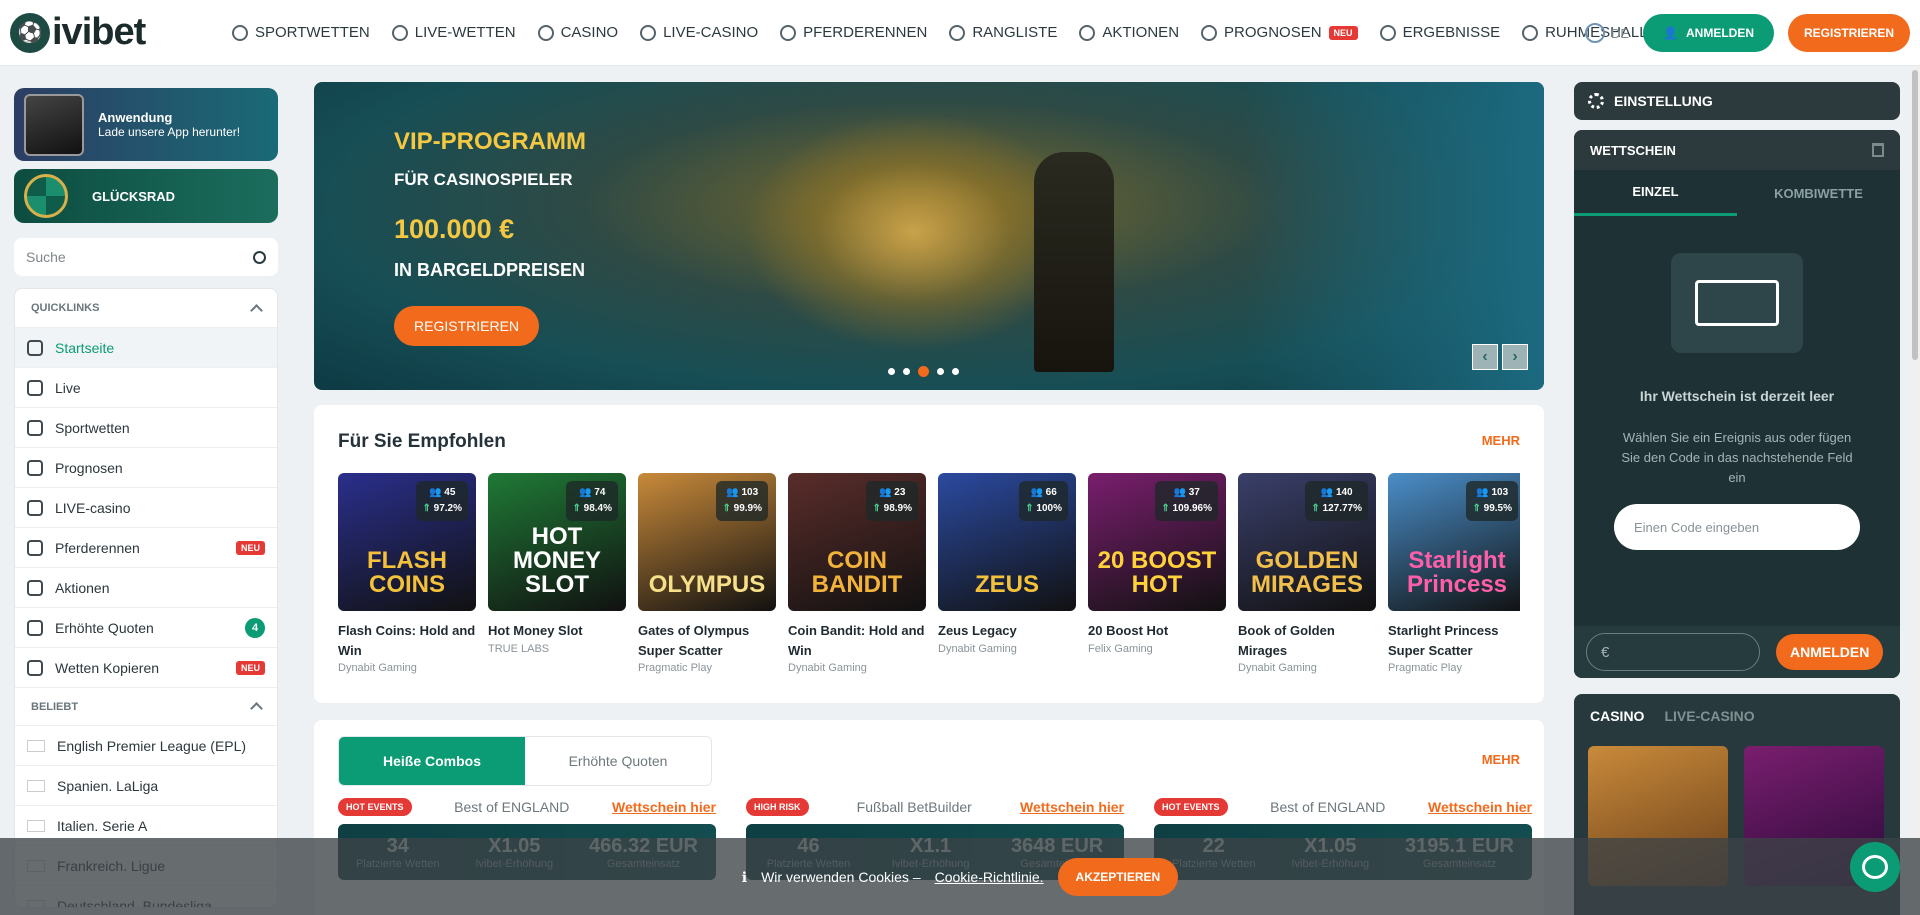 The height and width of the screenshot is (915, 1920). Describe the element at coordinates (1003, 32) in the screenshot. I see `nav-item-rangliste: RANGLISTE` at that location.